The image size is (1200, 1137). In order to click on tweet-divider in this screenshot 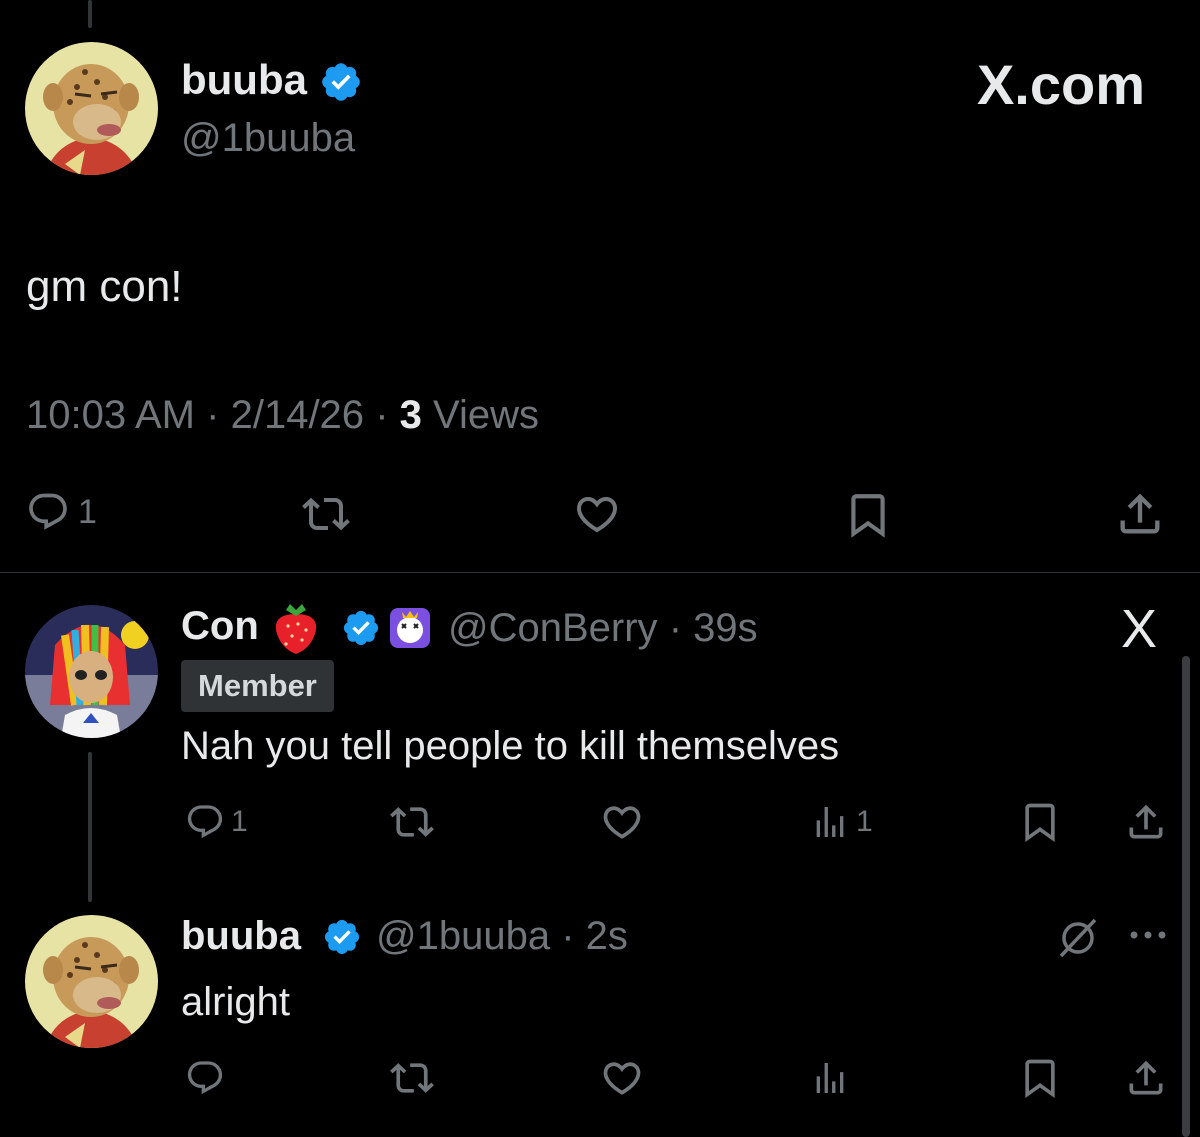, I will do `click(600, 572)`.